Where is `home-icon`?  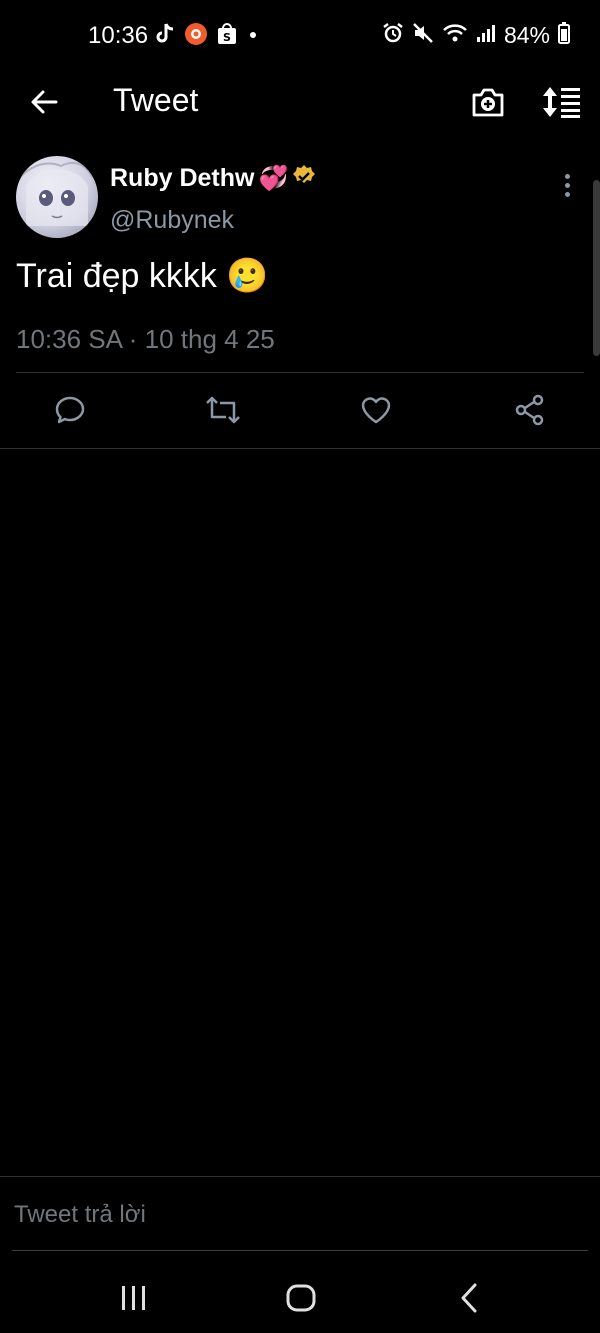 home-icon is located at coordinates (301, 1298).